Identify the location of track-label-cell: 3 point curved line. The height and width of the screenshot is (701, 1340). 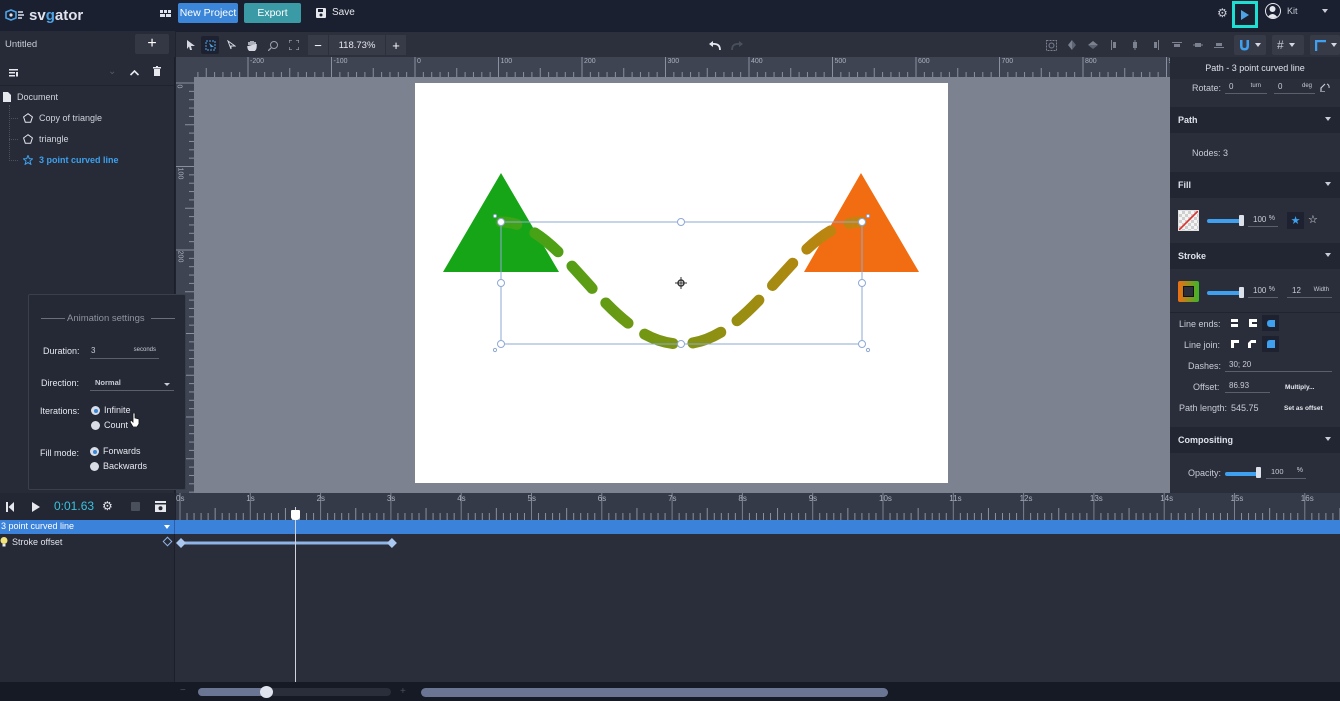
(87, 527).